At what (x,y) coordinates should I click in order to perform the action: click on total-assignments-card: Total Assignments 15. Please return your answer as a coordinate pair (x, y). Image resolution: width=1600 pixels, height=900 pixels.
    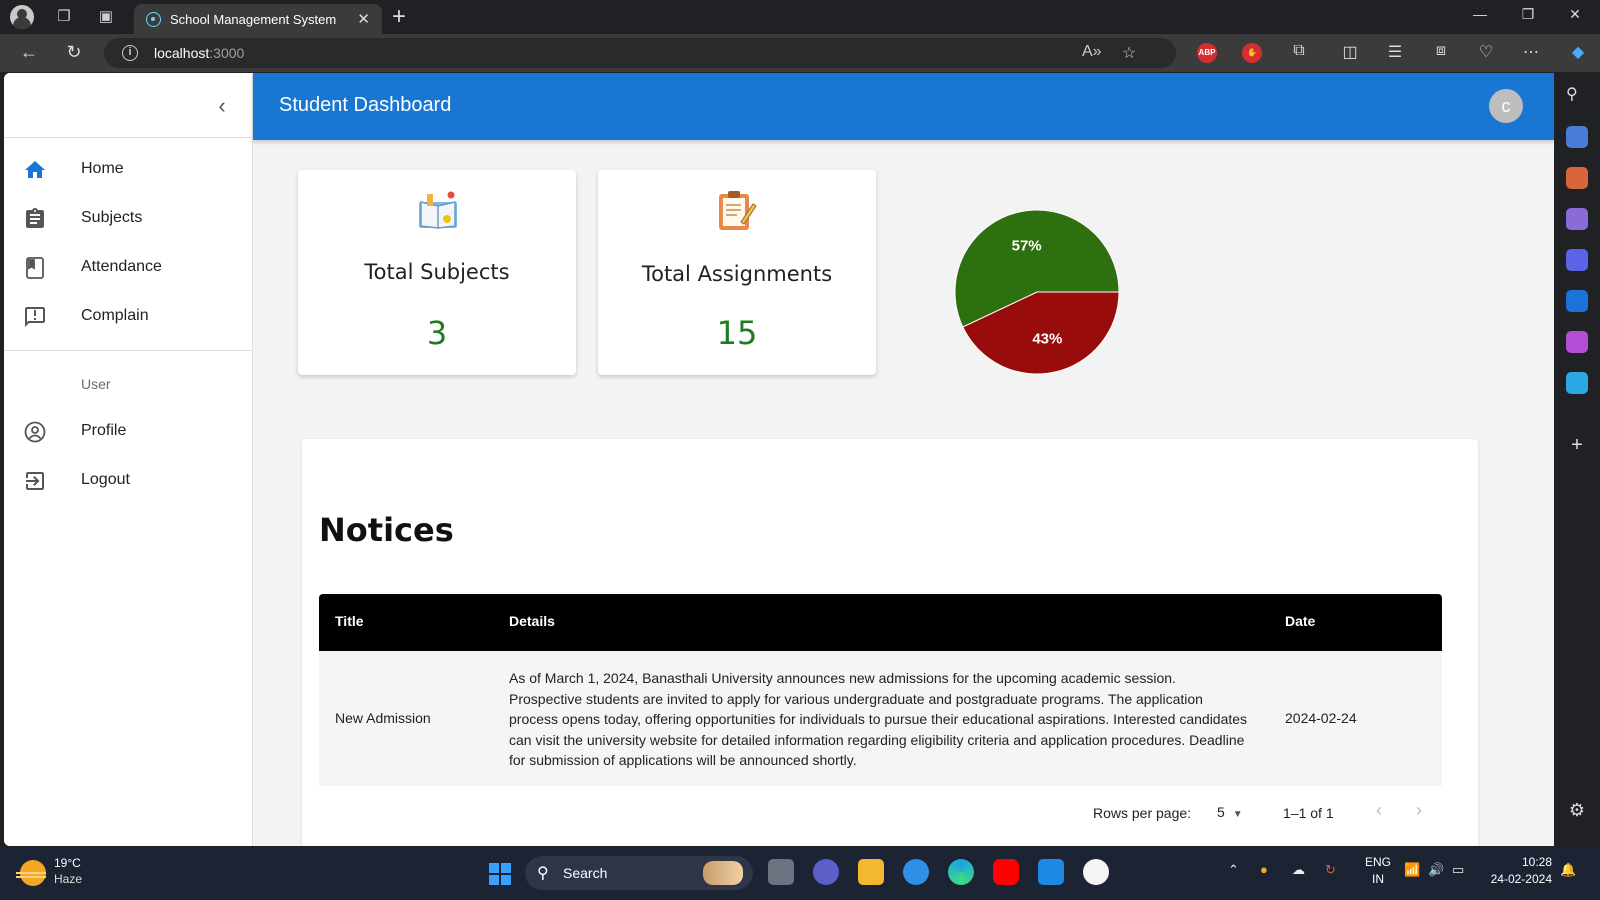
    Looking at the image, I should click on (737, 272).